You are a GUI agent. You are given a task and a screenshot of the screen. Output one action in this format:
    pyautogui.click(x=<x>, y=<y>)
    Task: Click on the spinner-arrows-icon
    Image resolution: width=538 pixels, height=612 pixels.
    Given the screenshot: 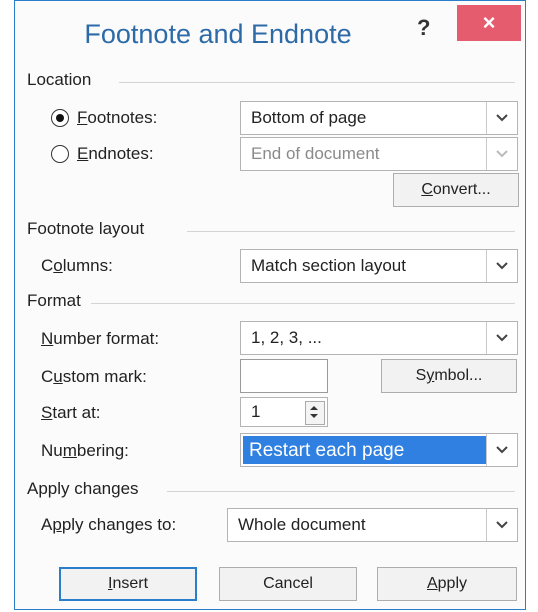 What is the action you would take?
    pyautogui.click(x=315, y=413)
    